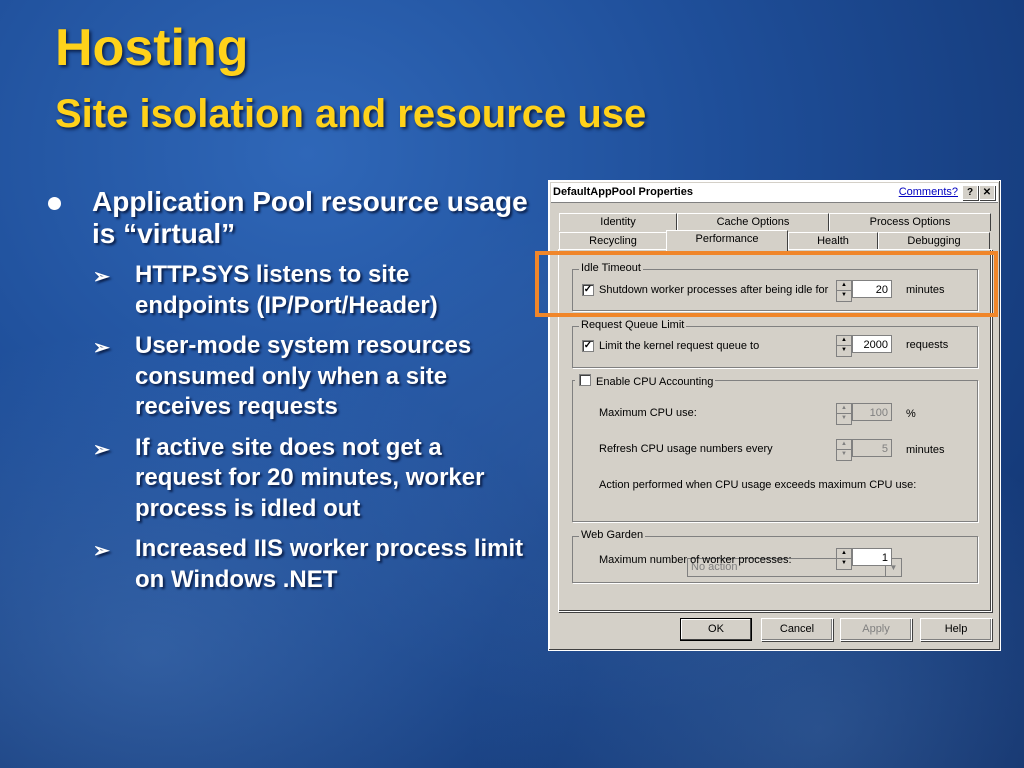 This screenshot has height=768, width=1024. I want to click on max-worker-label: Maximum number of worker processes:, so click(695, 560).